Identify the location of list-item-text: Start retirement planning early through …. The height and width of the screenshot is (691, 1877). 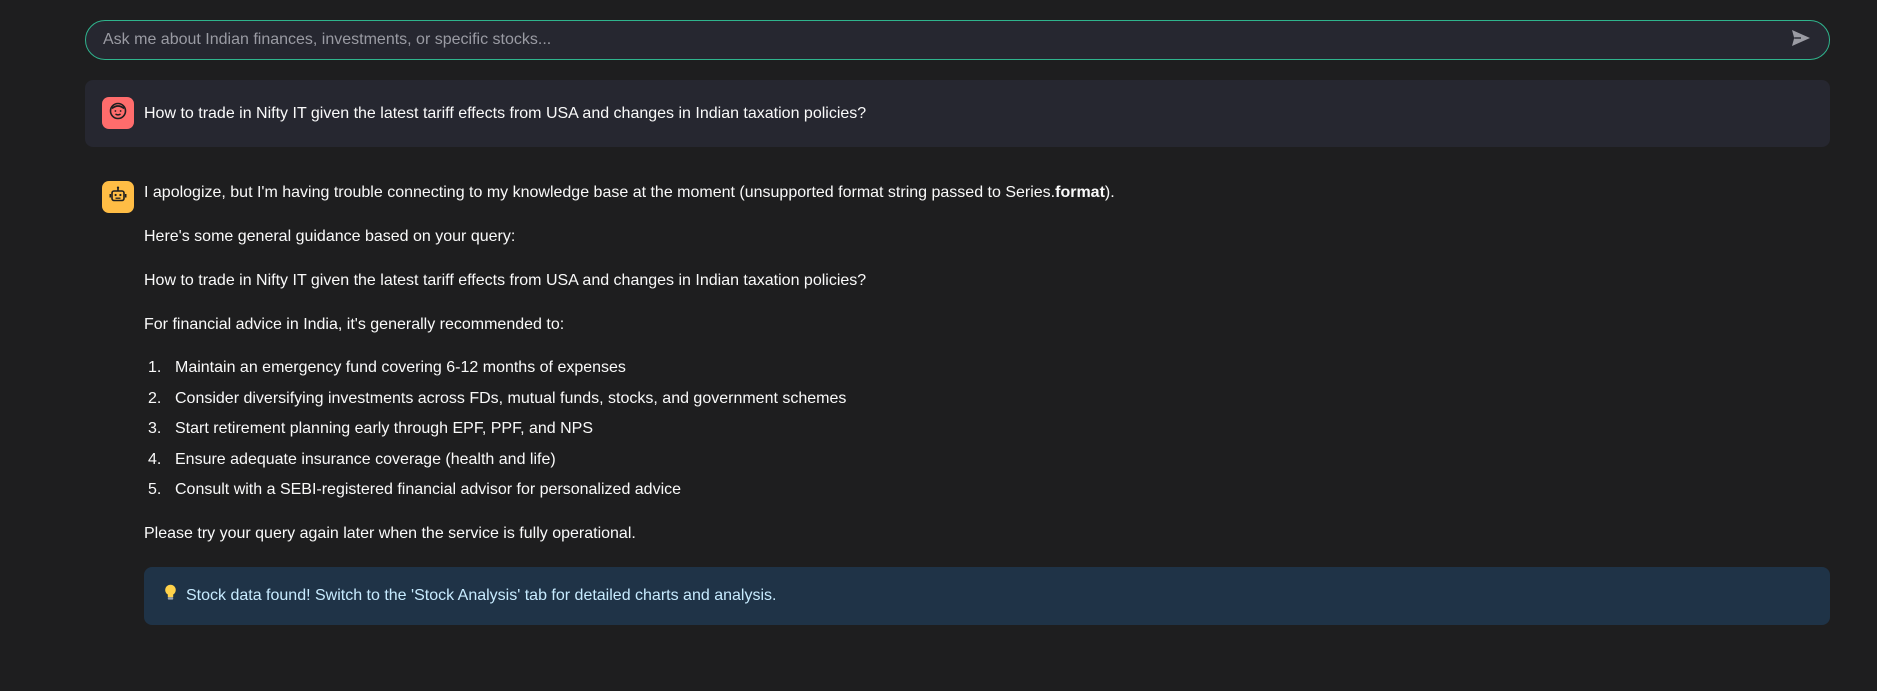
(384, 428).